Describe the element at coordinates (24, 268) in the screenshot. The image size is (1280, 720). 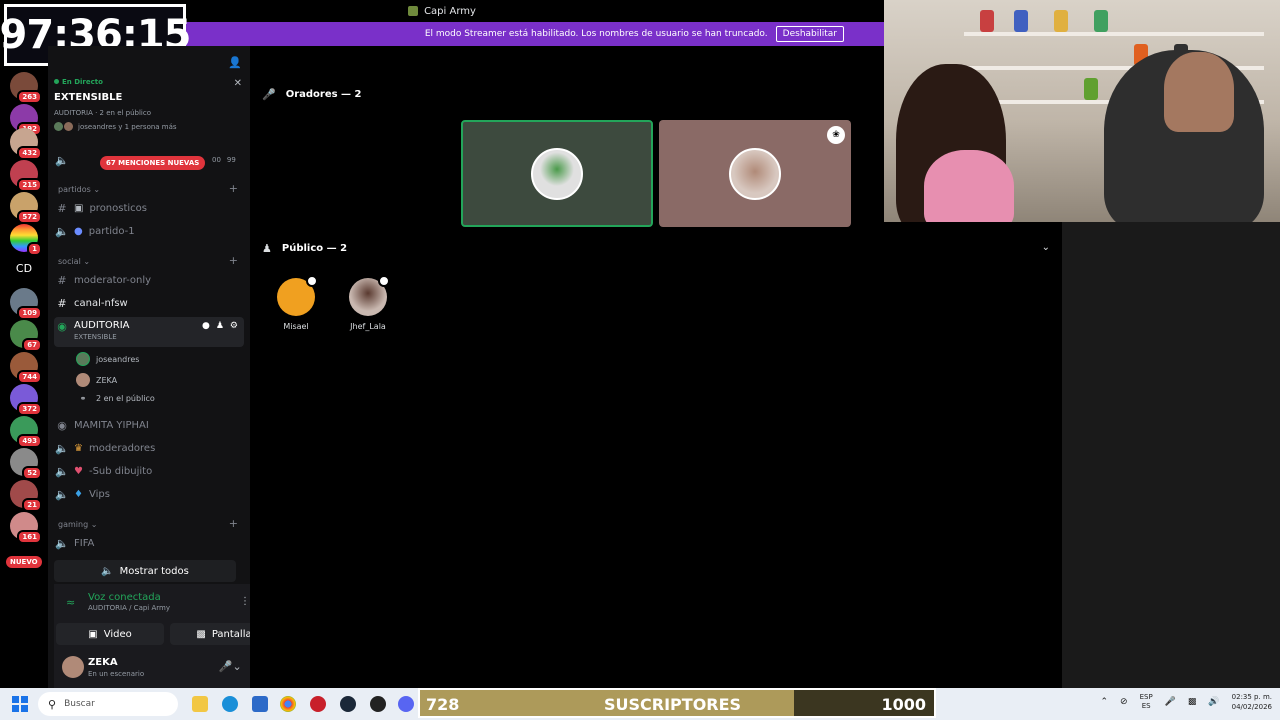
I see `server-cd: CD` at that location.